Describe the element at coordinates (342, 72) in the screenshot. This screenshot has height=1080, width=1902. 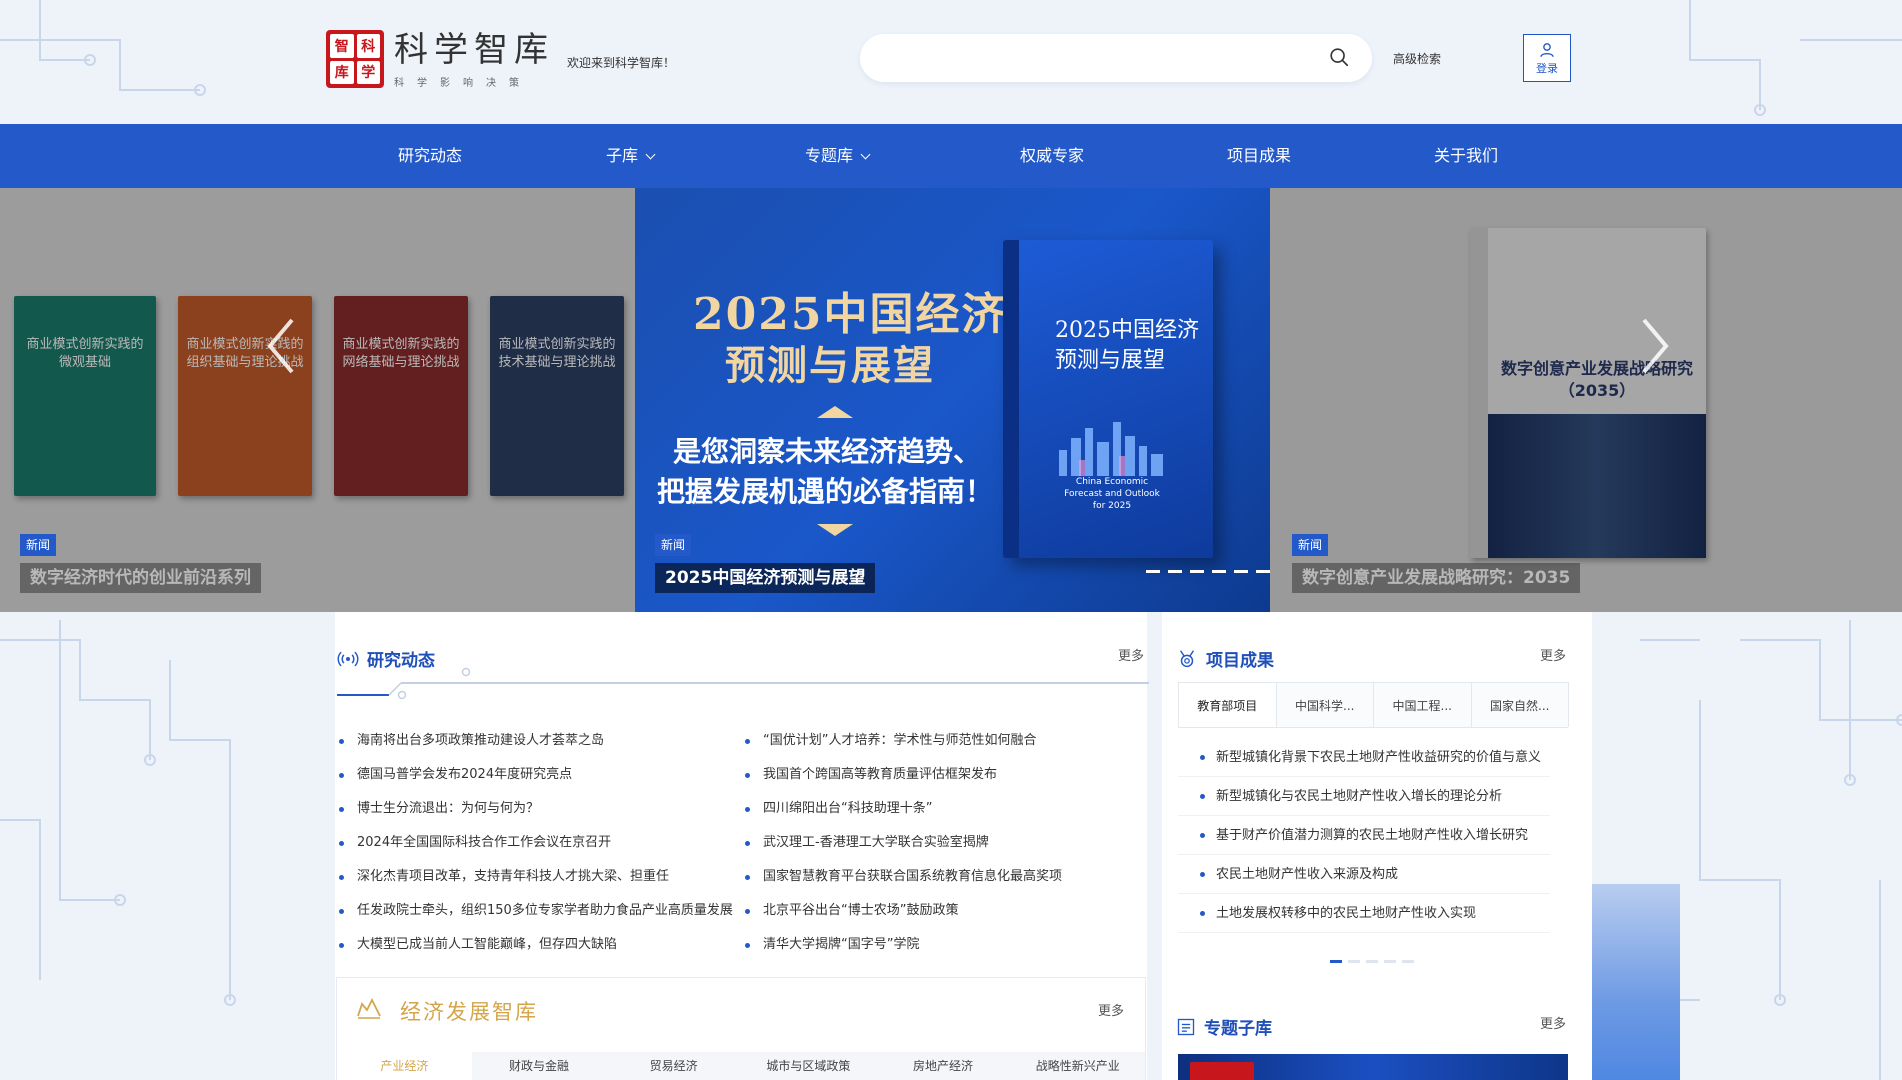
I see `seal-char: 库` at that location.